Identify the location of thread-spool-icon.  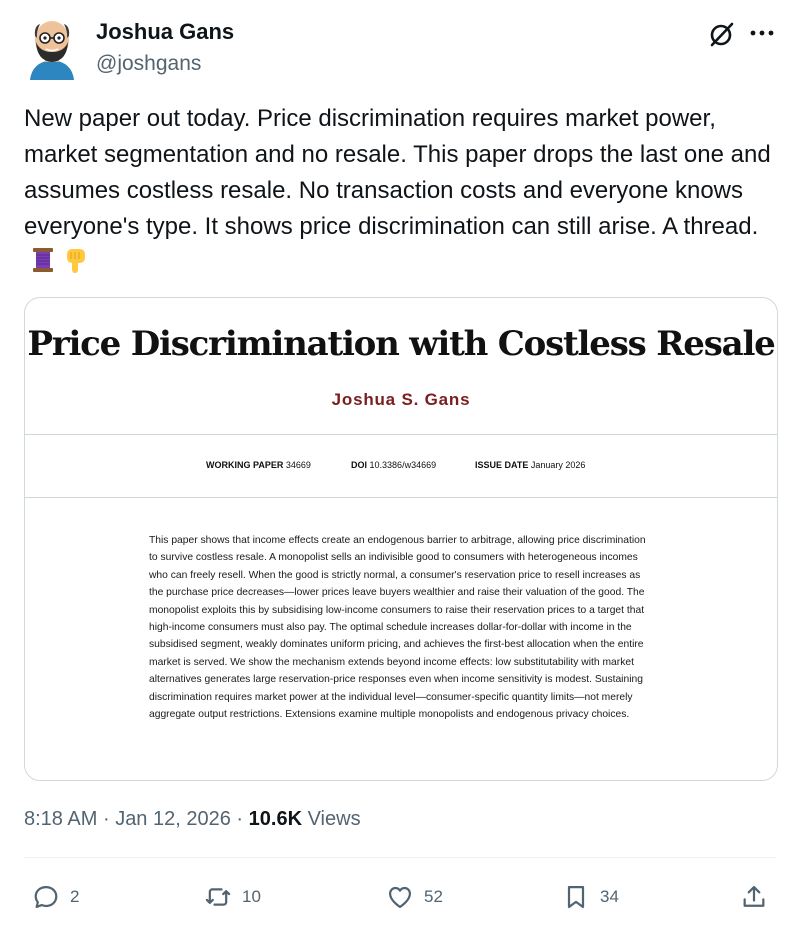
(43, 260).